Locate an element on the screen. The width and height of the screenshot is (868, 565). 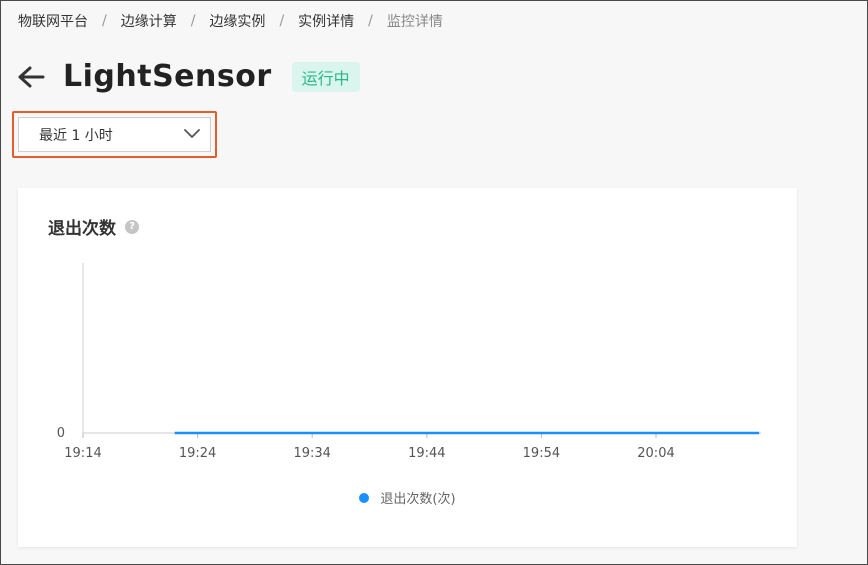
status-badge: 运行中 is located at coordinates (325, 76).